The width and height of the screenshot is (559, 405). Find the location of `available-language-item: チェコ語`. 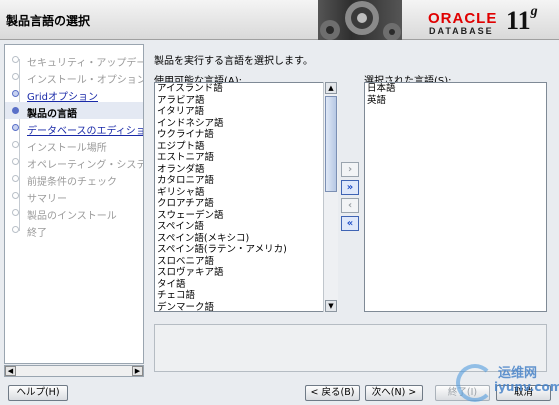

available-language-item: チェコ語 is located at coordinates (246, 296).